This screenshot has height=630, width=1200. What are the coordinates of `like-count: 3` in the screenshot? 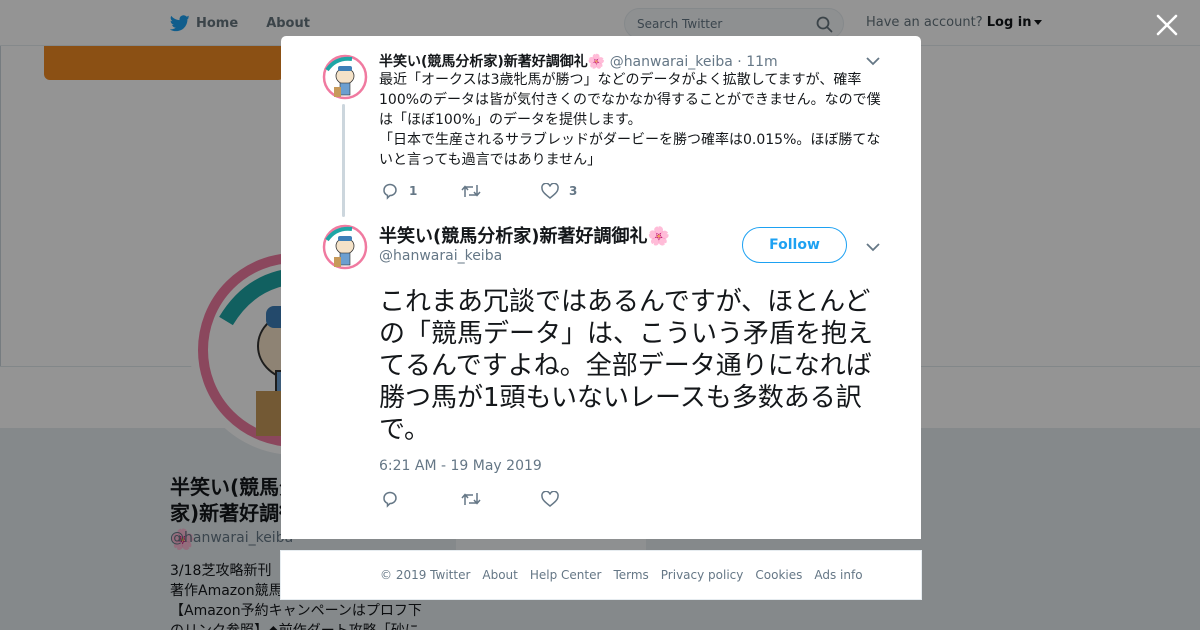 It's located at (573, 191).